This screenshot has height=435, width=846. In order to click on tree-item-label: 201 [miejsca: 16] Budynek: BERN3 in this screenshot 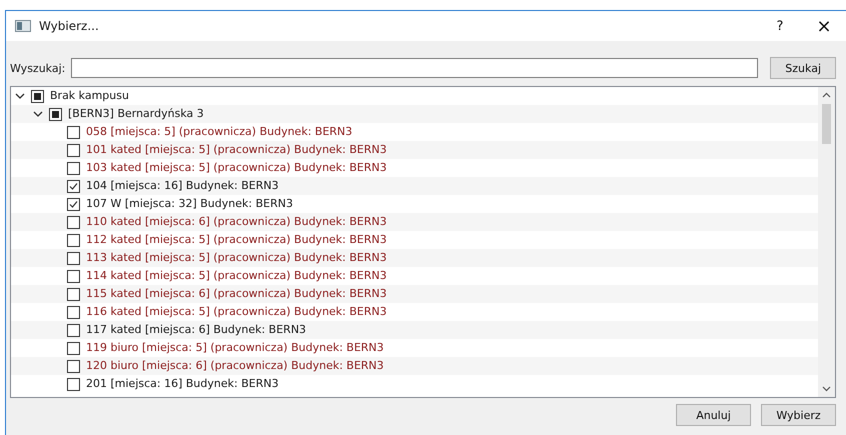, I will do `click(182, 384)`.